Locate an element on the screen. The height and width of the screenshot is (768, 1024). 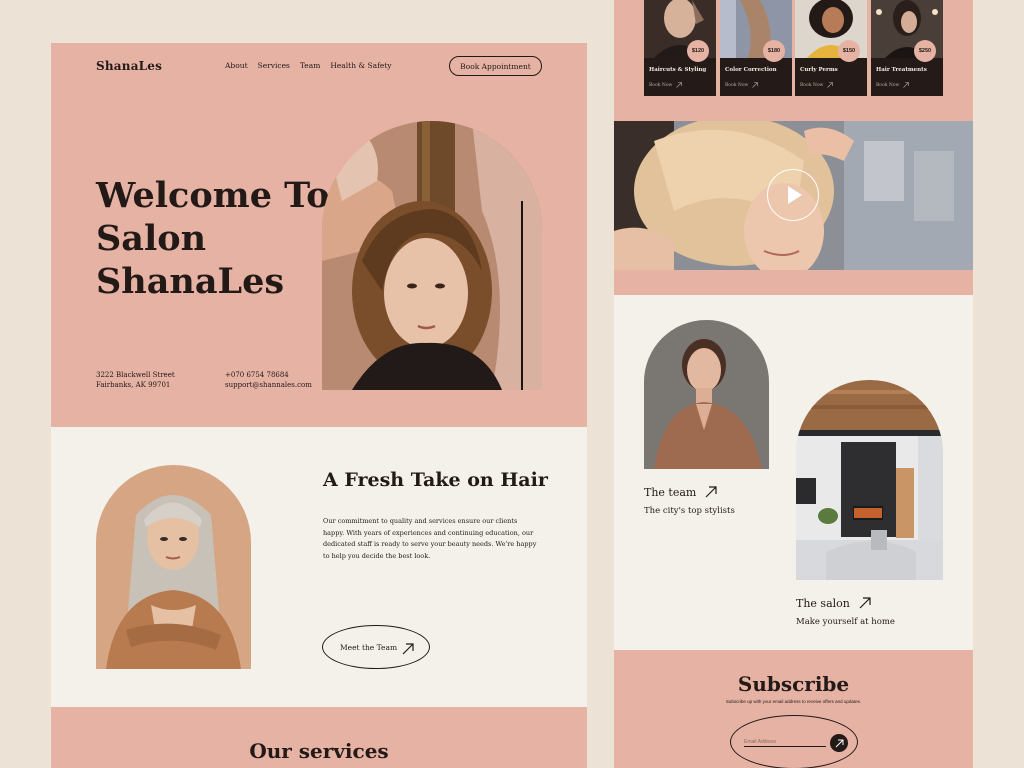
service-card: $250 Hair Treatments Book Now is located at coordinates (907, 48).